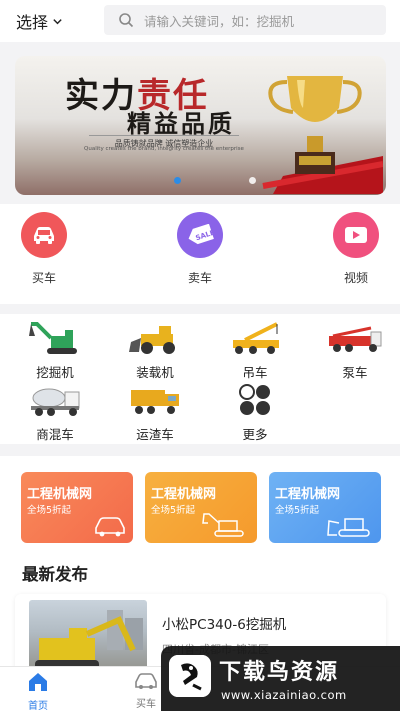 This screenshot has height=711, width=400. I want to click on category-label: 运渣车, so click(155, 434).